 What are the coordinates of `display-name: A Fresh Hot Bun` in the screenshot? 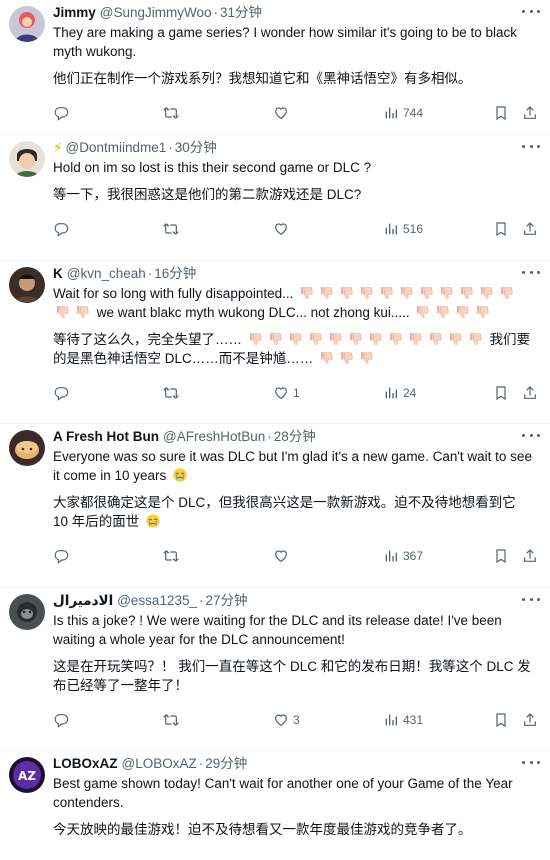 It's located at (106, 436).